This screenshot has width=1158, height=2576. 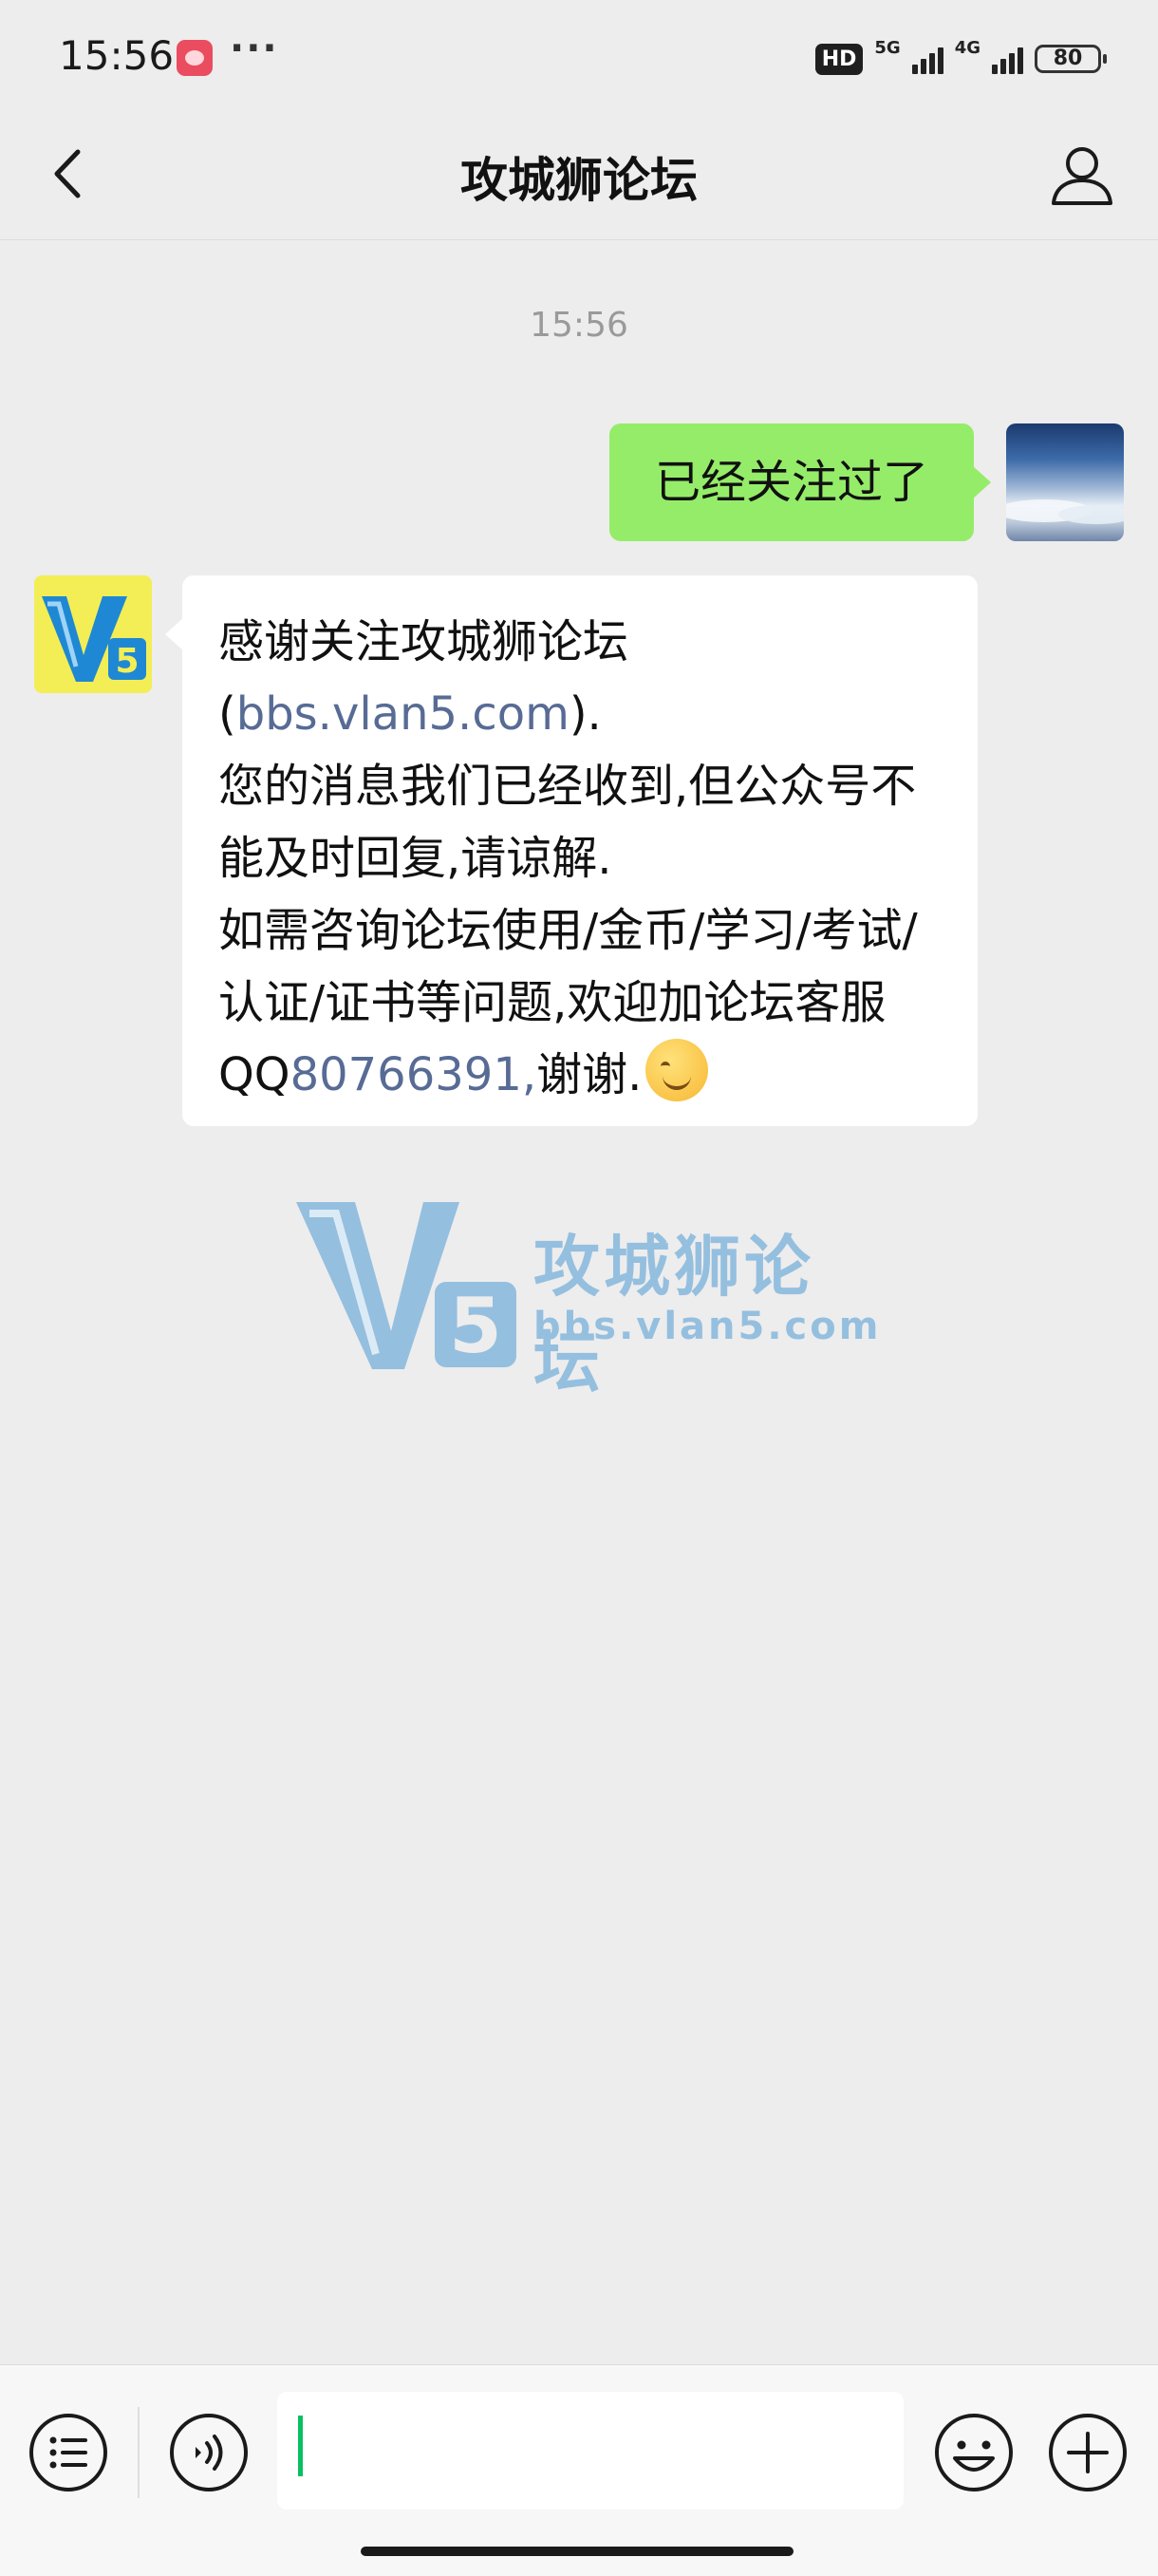 I want to click on forum-watermark: 5 攻城狮论坛 bbs.vlan5.com, so click(x=587, y=1297).